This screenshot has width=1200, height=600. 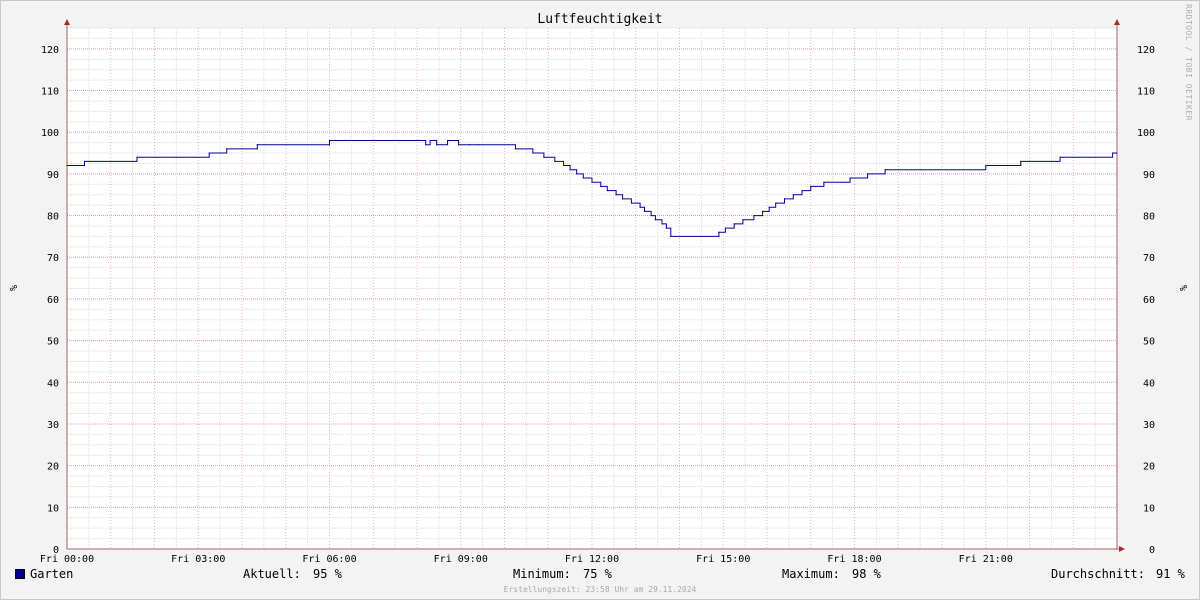 I want to click on y-tick-label-right: 80, so click(x=1149, y=217).